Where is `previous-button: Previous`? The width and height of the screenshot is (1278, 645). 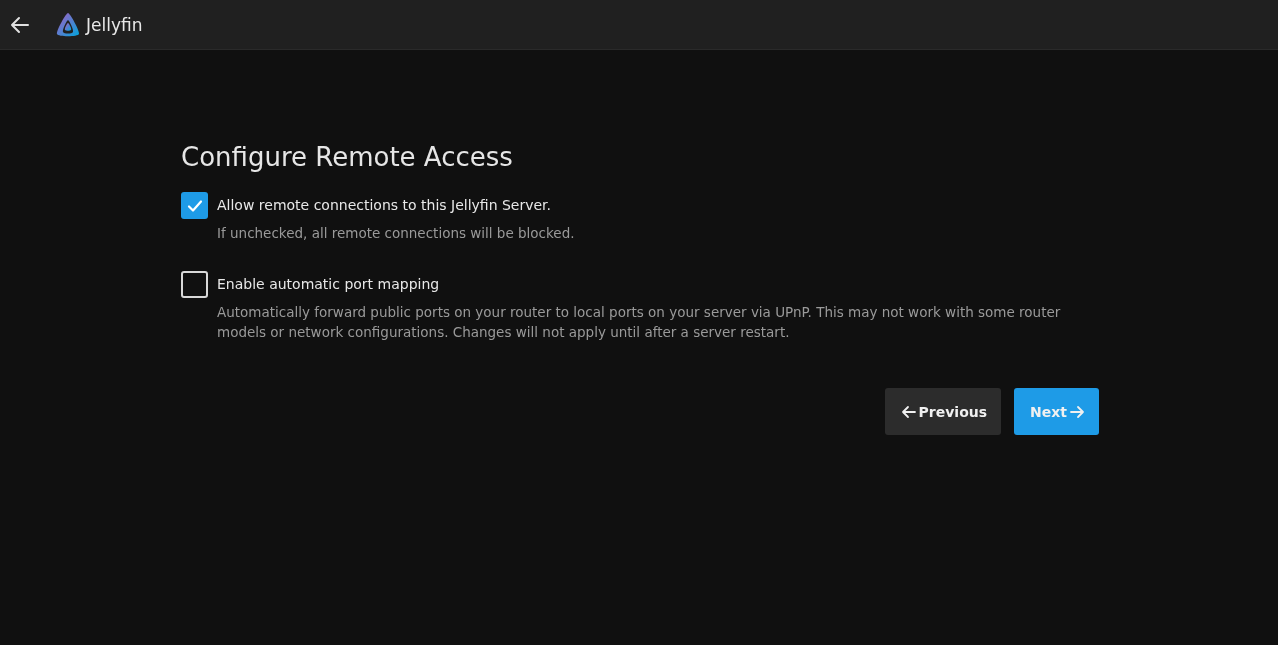 previous-button: Previous is located at coordinates (943, 411).